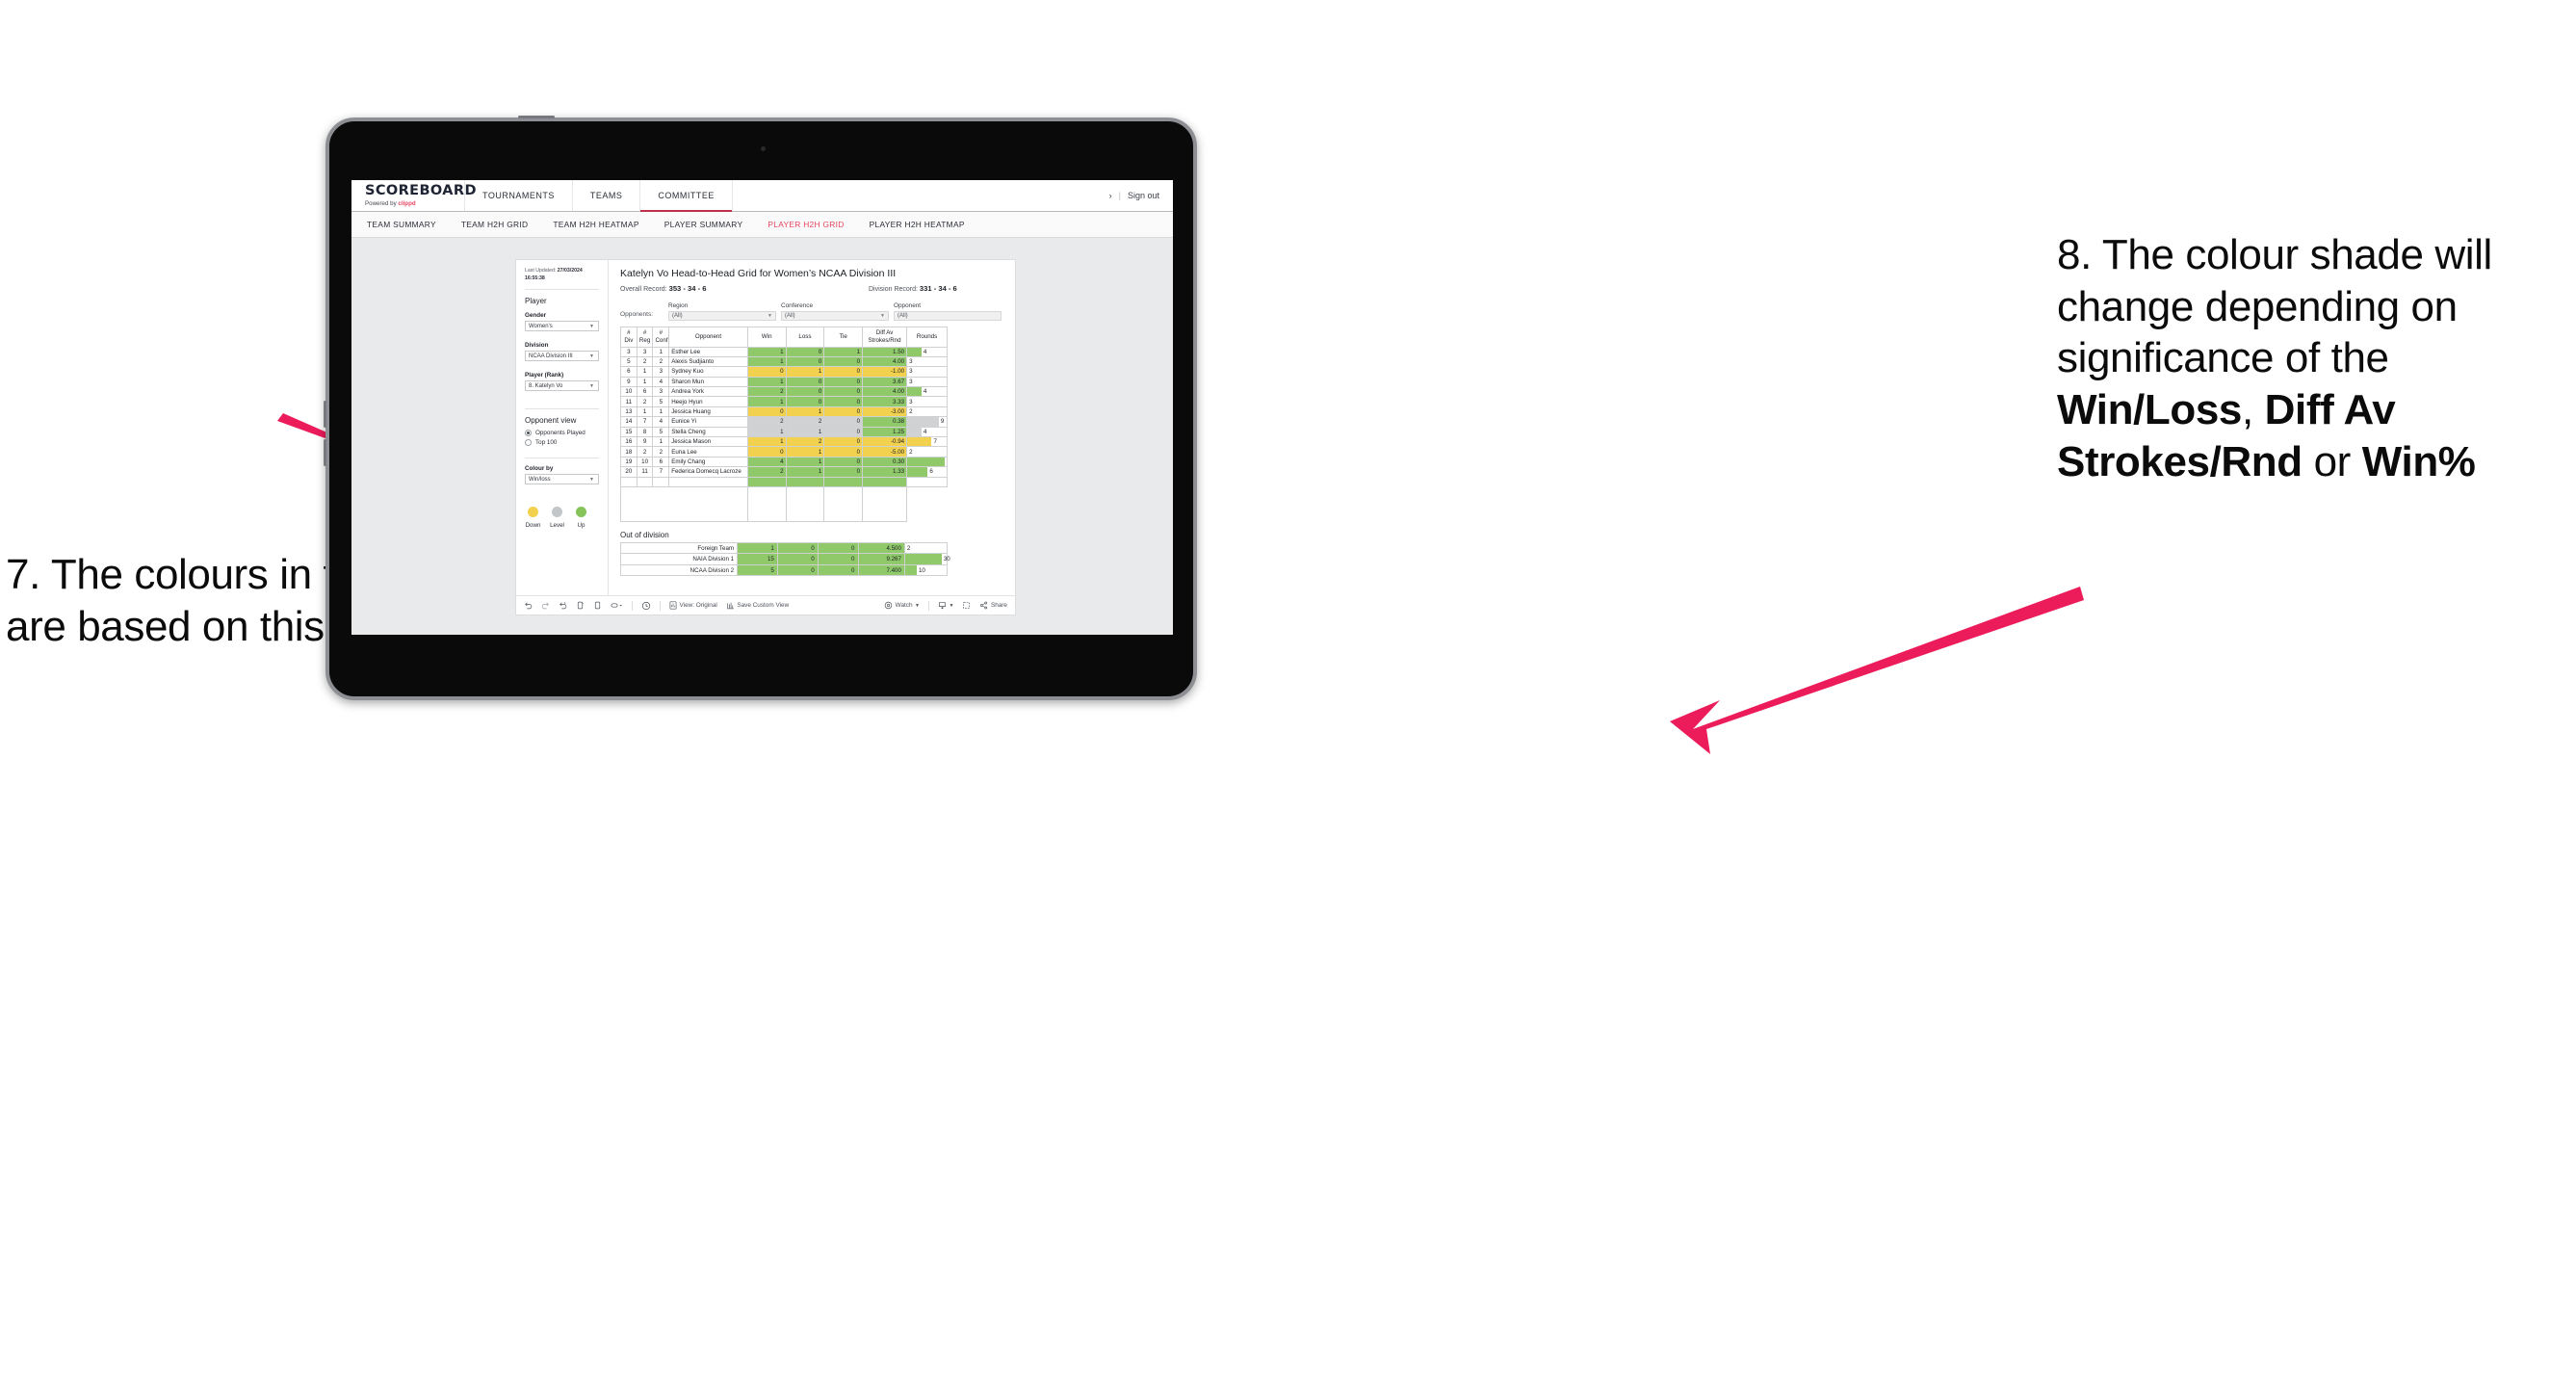 This screenshot has height=1386, width=2576. What do you see at coordinates (797, 559) in the screenshot?
I see `cell-ood-loss: 0` at bounding box center [797, 559].